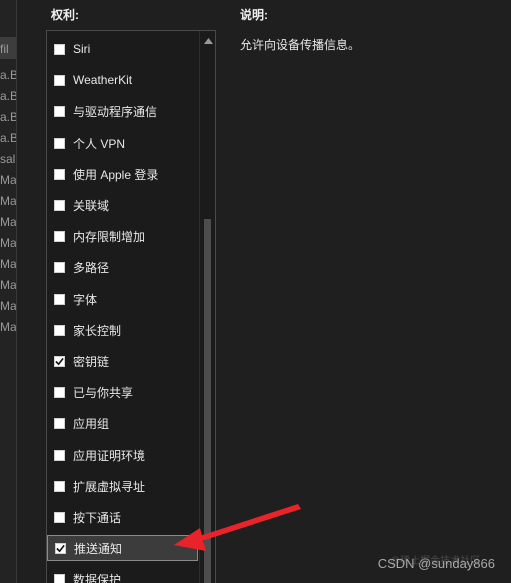 This screenshot has width=511, height=583. What do you see at coordinates (65, 15) in the screenshot?
I see `entitlements-header: 权利:` at bounding box center [65, 15].